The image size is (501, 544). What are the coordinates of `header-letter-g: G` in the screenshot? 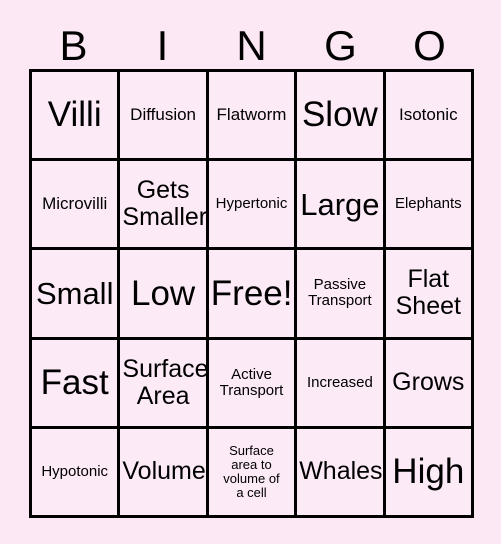 It's located at (340, 45).